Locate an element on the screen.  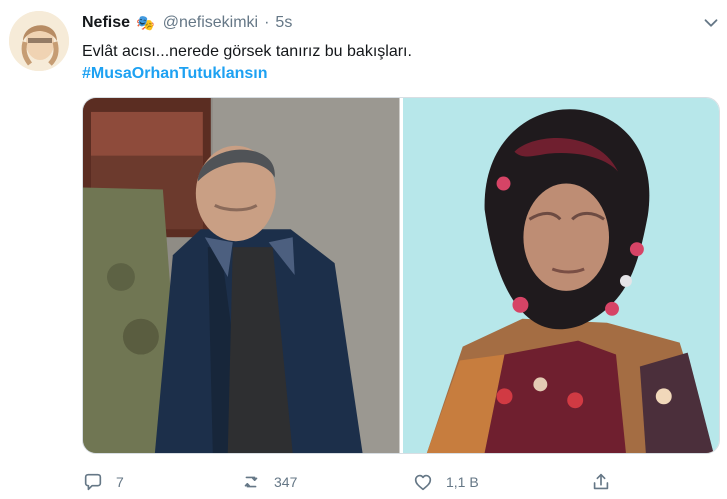
display-name: Nefise is located at coordinates (106, 23).